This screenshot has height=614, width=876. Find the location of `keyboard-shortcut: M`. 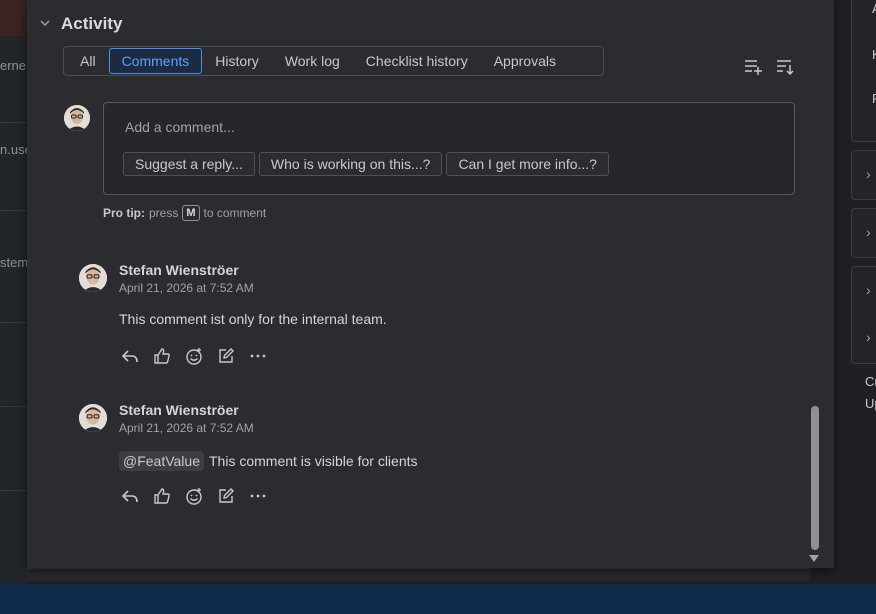

keyboard-shortcut: M is located at coordinates (191, 213).